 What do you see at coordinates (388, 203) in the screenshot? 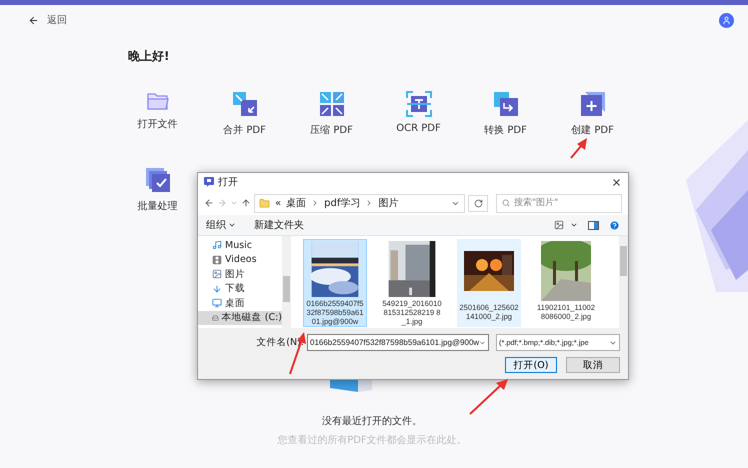
I see `breadcrumb-item: 图片` at bounding box center [388, 203].